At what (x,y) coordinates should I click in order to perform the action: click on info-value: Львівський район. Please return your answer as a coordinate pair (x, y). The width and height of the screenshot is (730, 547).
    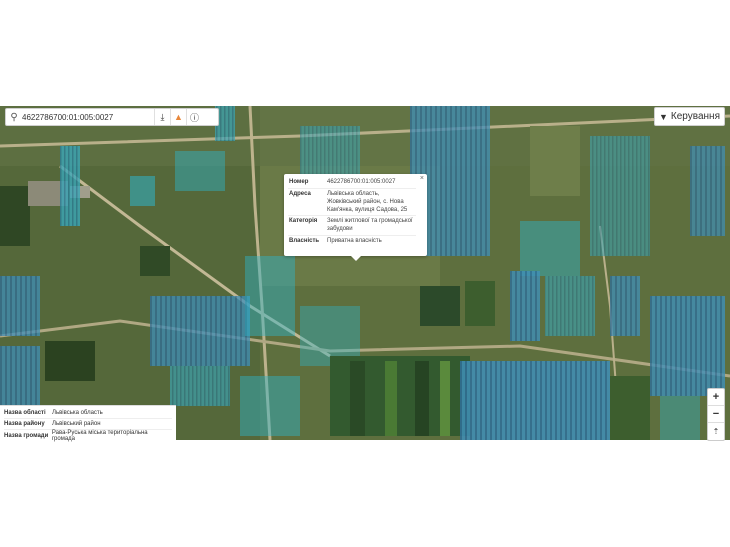
    Looking at the image, I should click on (76, 424).